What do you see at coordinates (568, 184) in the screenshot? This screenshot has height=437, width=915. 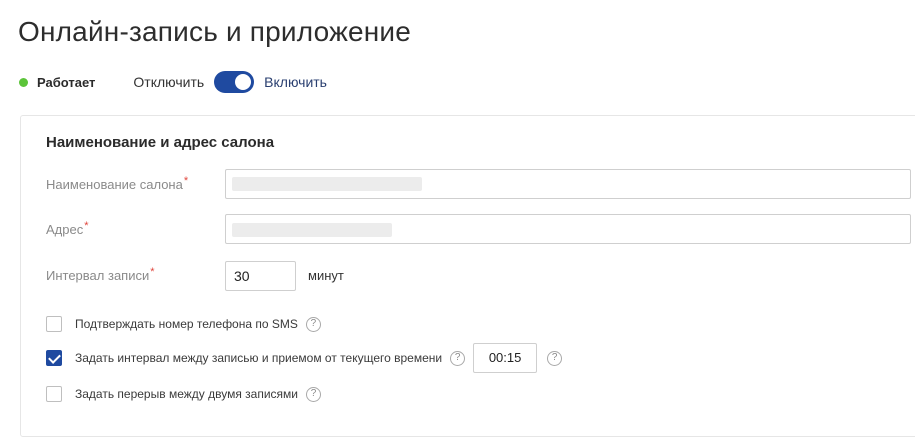 I see `salon-name-input` at bounding box center [568, 184].